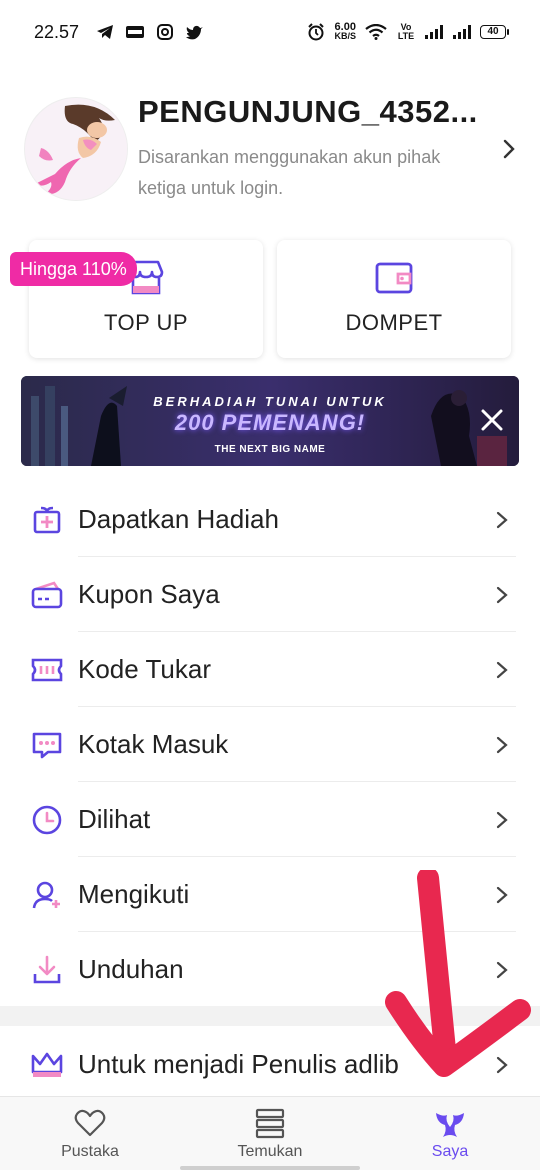 This screenshot has height=1170, width=540. I want to click on topup-label: TOP UP, so click(146, 322).